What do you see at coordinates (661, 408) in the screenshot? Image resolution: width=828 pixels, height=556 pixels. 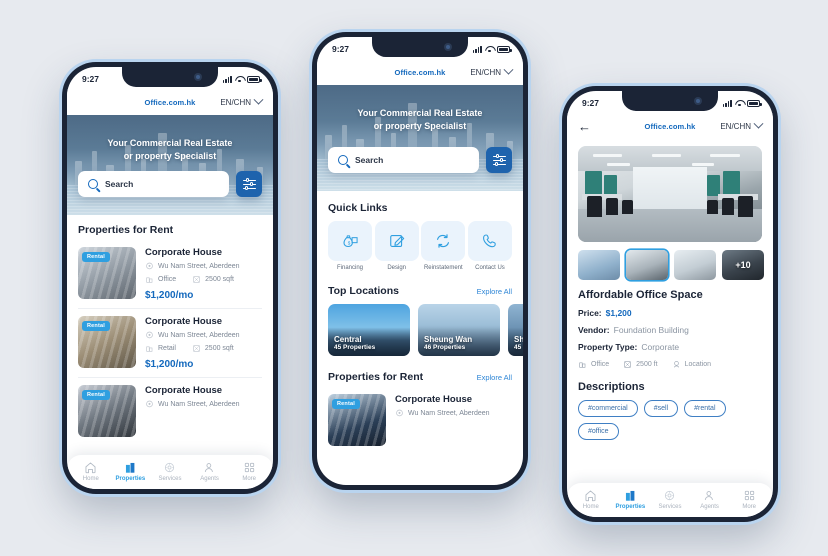 I see `tag-chip: #sell` at bounding box center [661, 408].